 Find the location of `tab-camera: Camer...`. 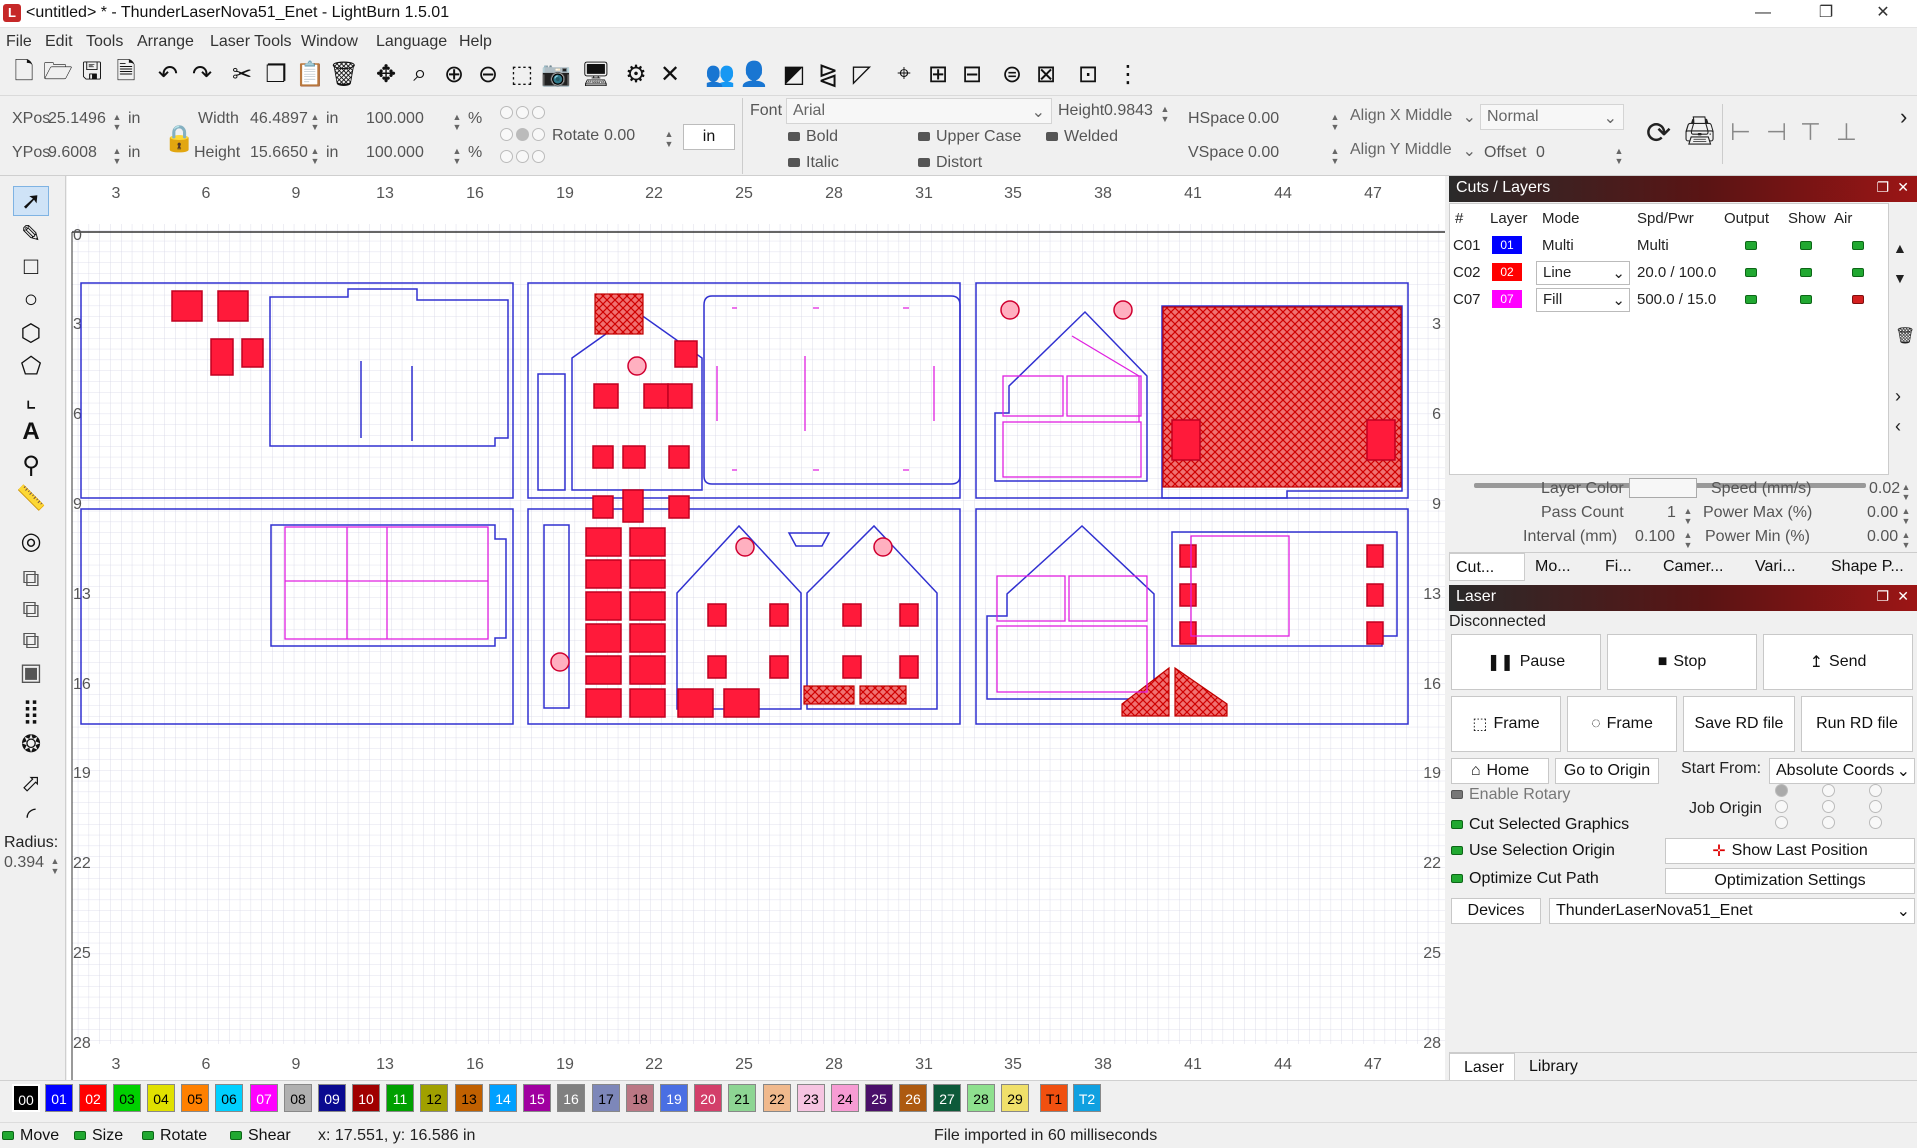

tab-camera: Camer... is located at coordinates (1693, 567).